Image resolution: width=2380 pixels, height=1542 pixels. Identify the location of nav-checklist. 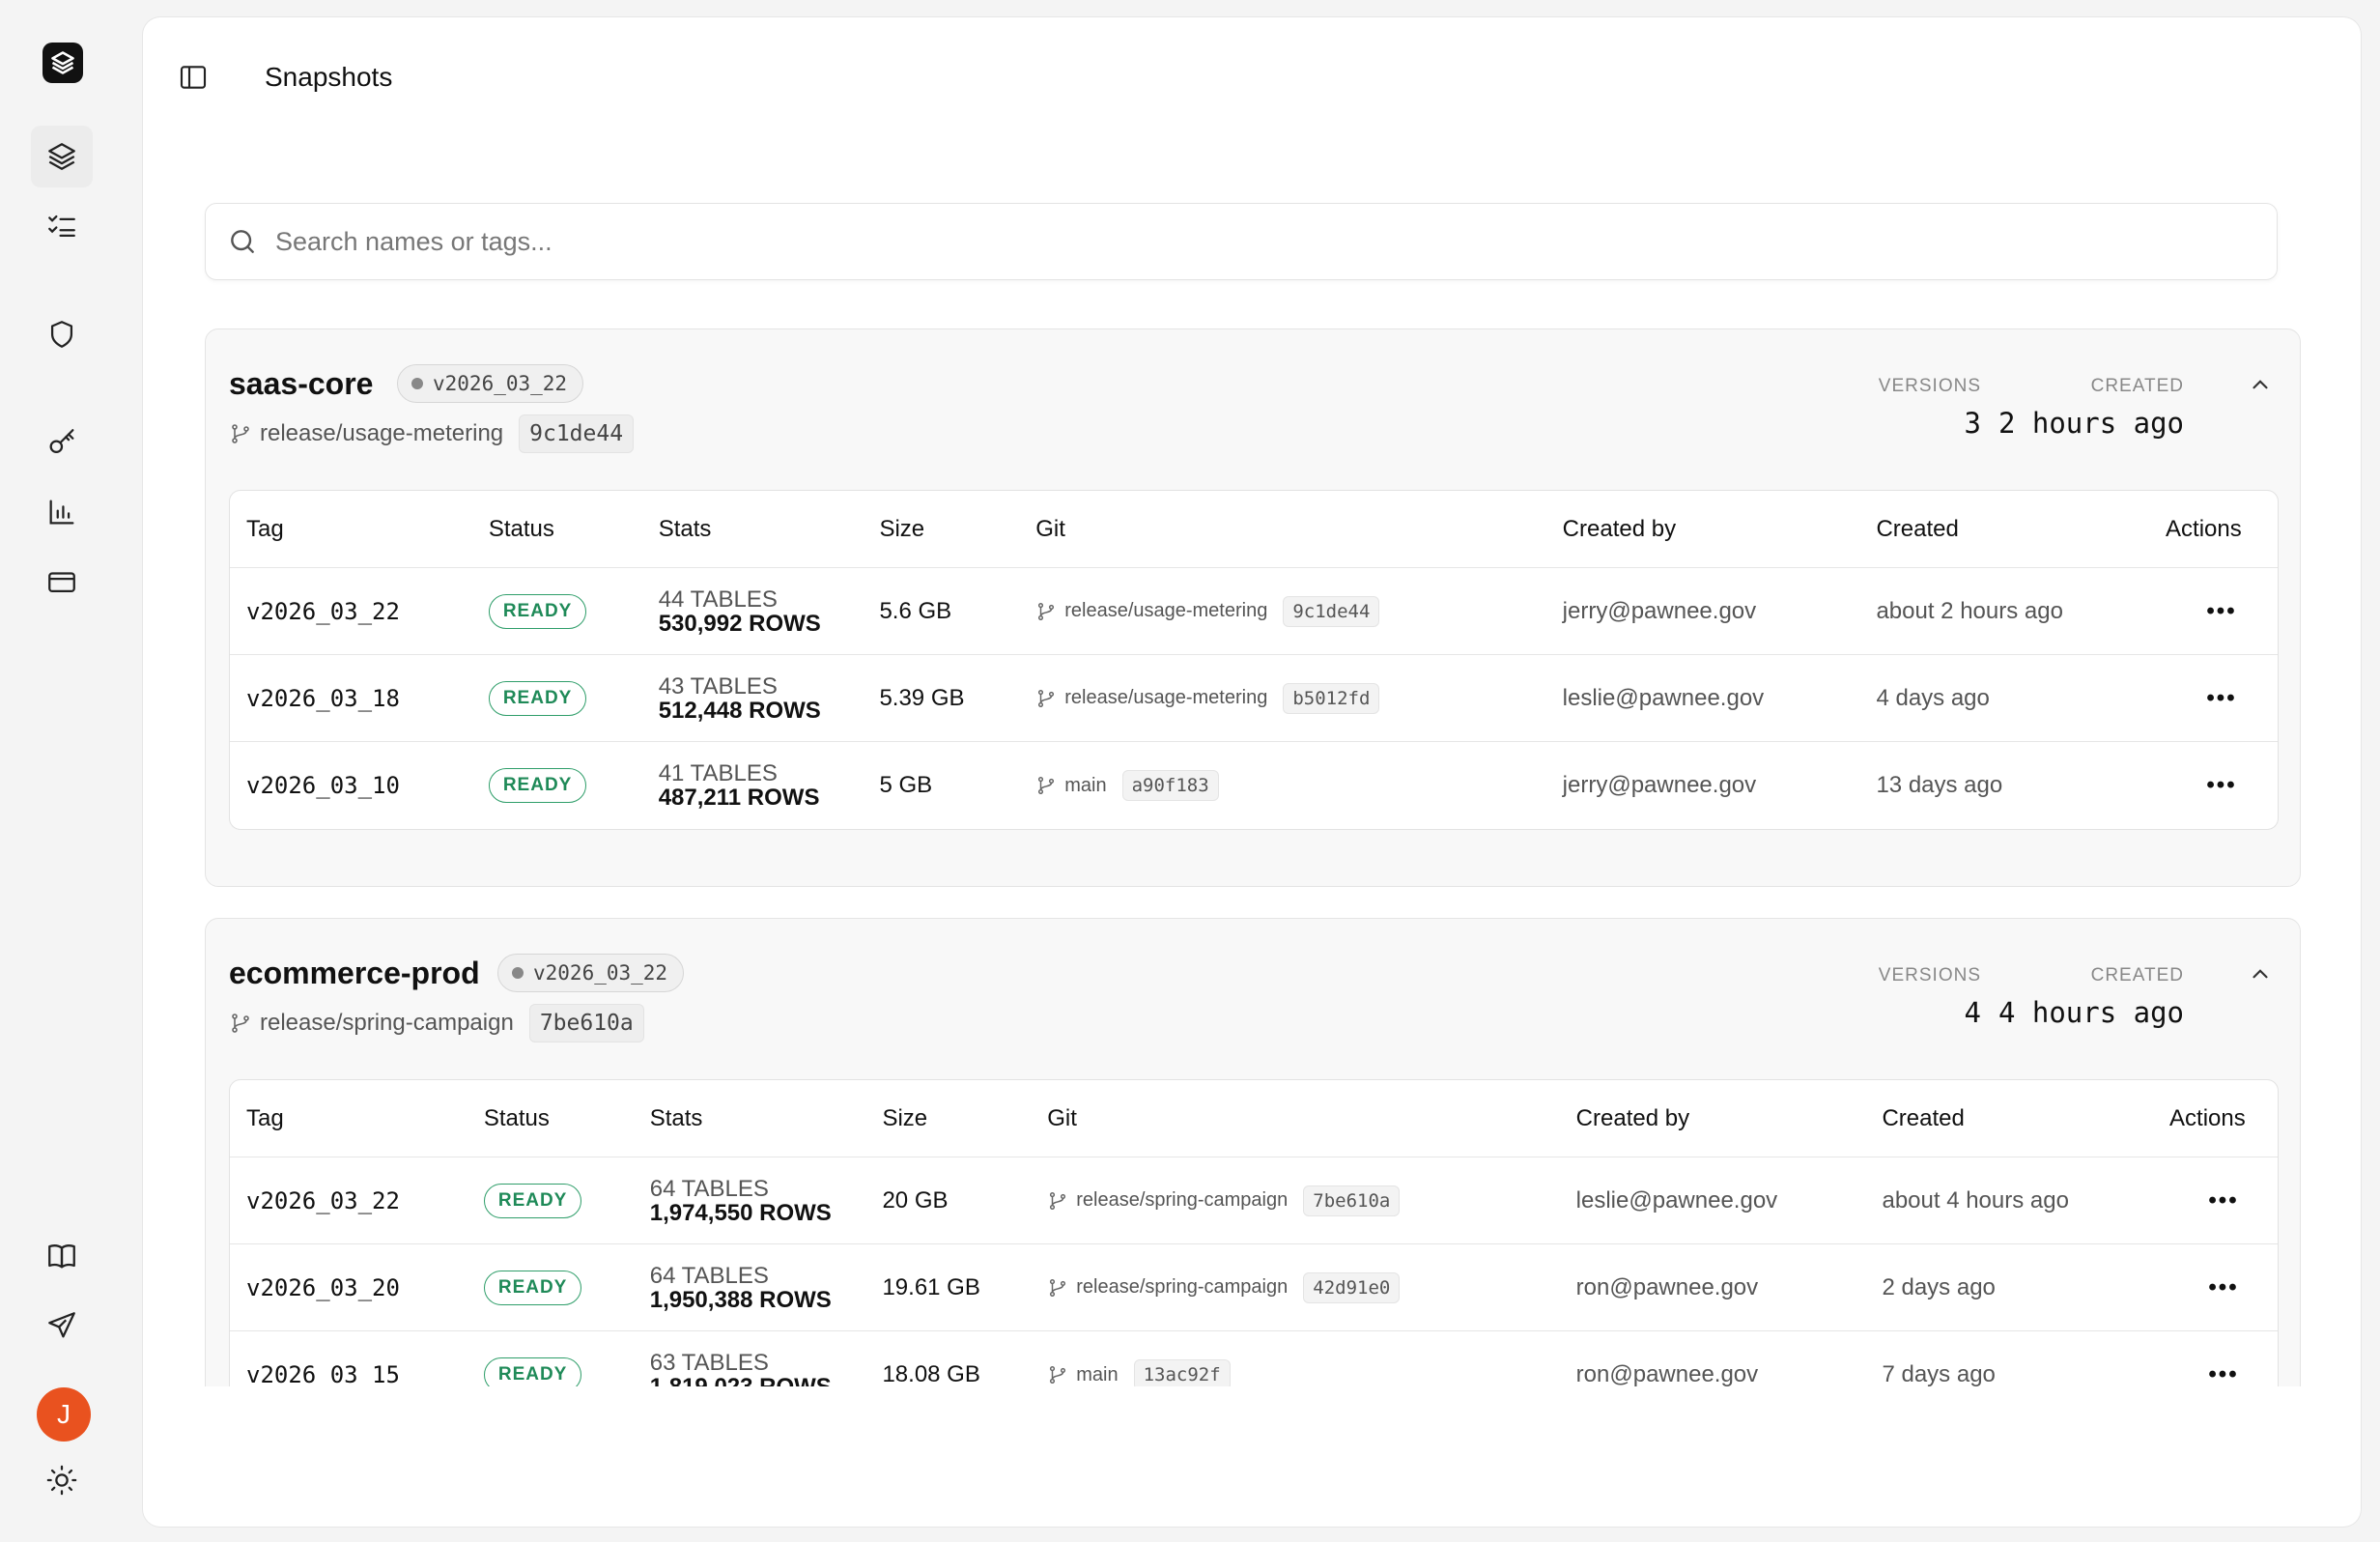
(62, 226).